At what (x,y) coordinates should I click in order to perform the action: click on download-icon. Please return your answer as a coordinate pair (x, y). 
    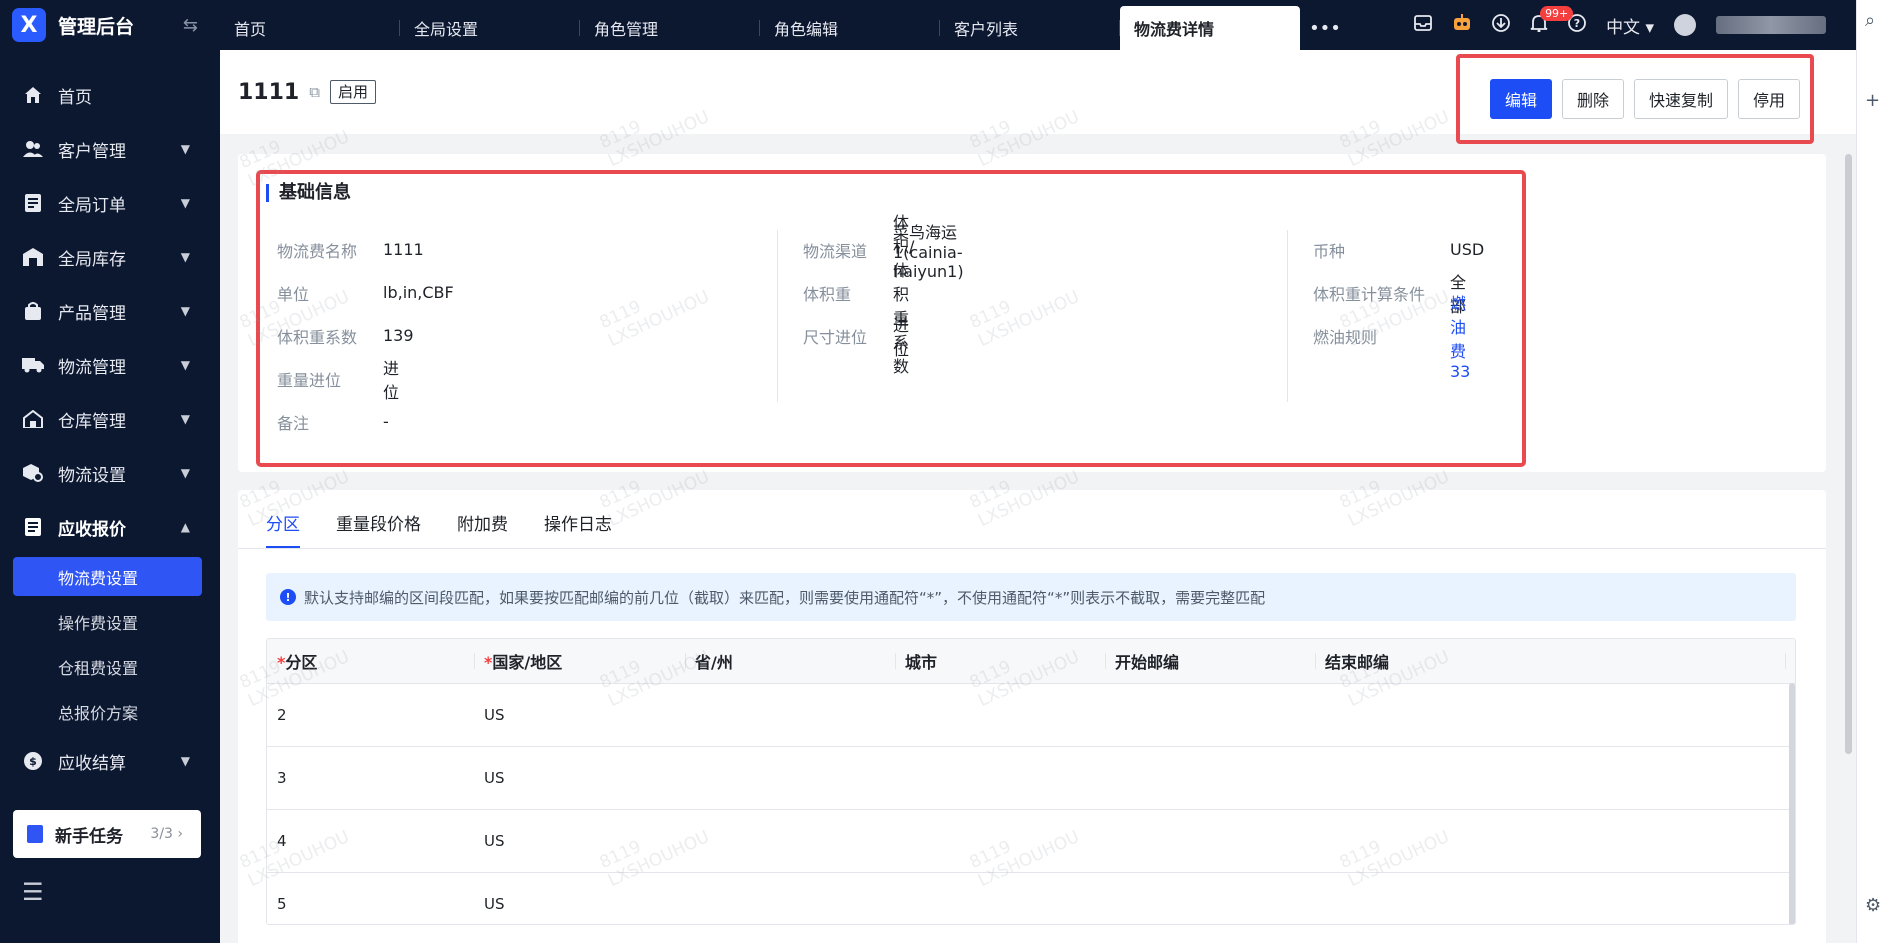
    Looking at the image, I should click on (1501, 25).